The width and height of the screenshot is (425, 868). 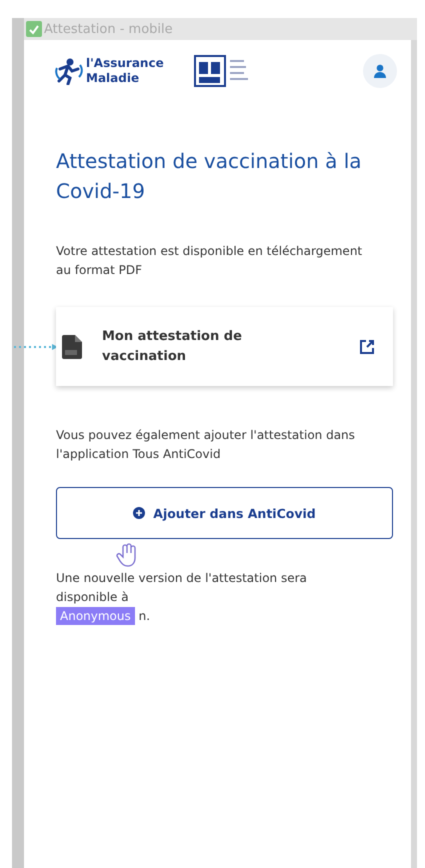 I want to click on page-heading: Attestation de vaccination à la Covid-19, so click(x=209, y=176).